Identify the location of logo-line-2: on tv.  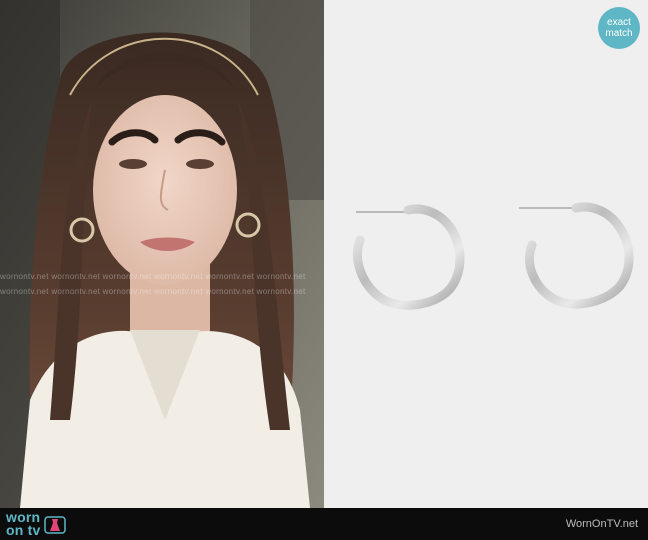
(23, 530).